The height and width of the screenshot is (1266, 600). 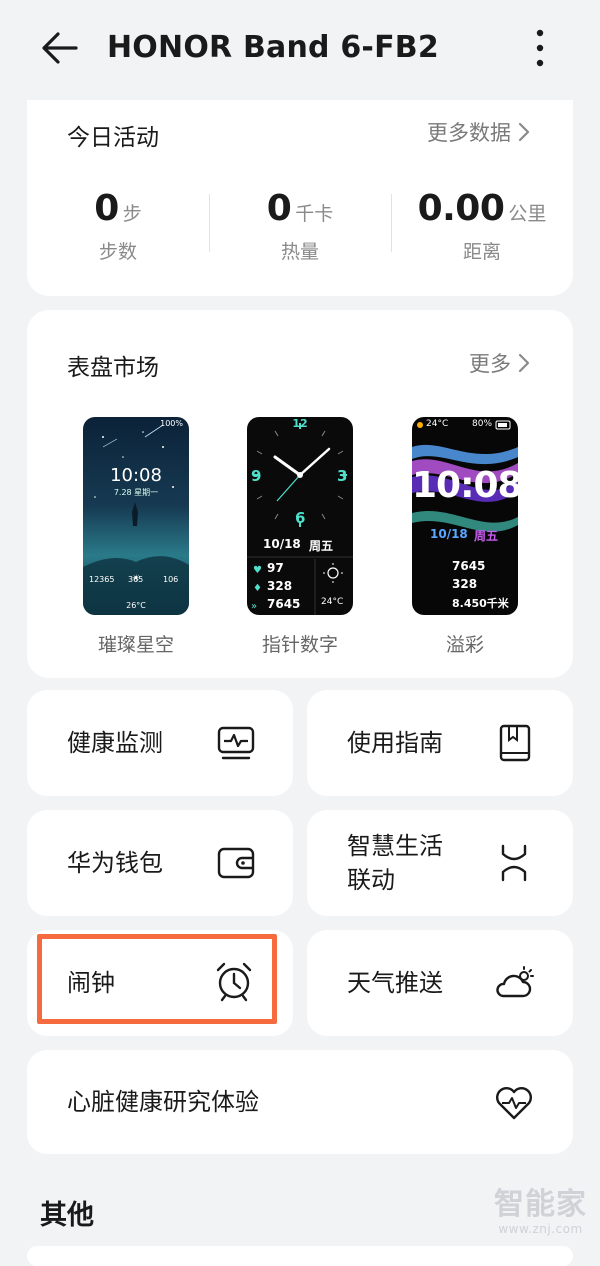 What do you see at coordinates (113, 138) in the screenshot?
I see `activity-title: 今日活动` at bounding box center [113, 138].